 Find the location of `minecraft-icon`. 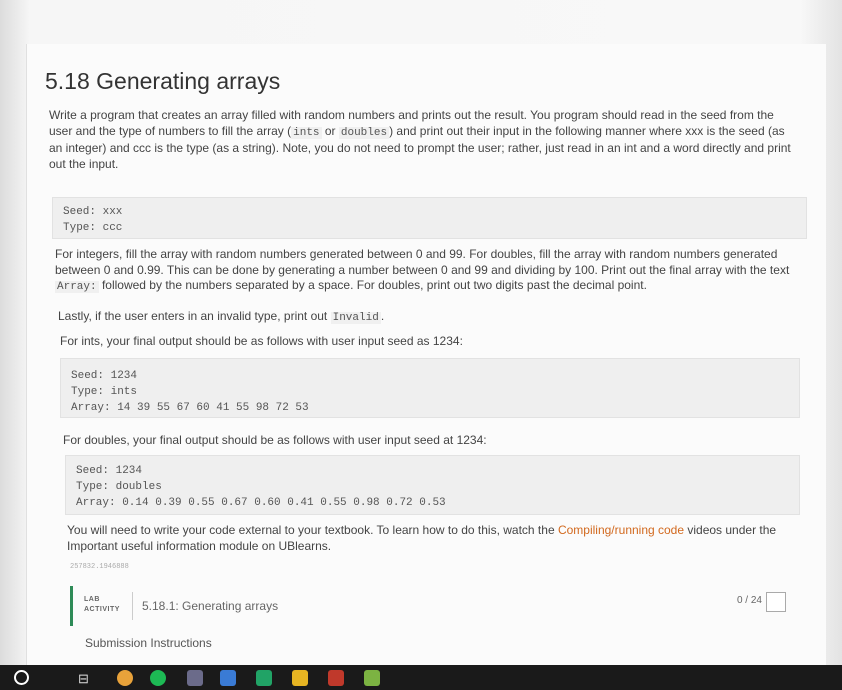

minecraft-icon is located at coordinates (372, 678).